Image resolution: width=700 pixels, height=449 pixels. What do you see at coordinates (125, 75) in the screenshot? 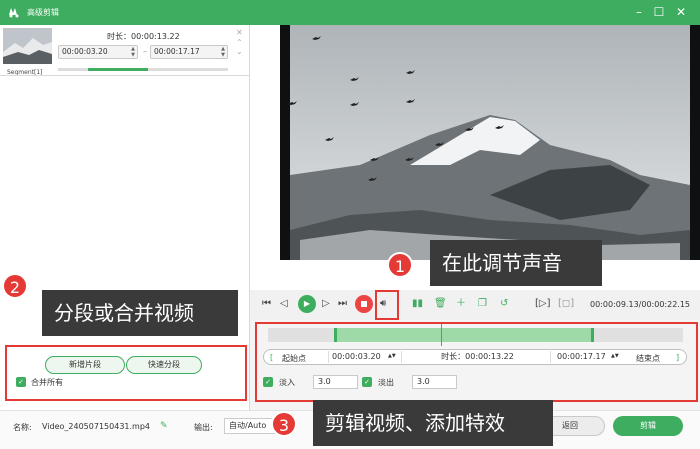
I see `divider` at bounding box center [125, 75].